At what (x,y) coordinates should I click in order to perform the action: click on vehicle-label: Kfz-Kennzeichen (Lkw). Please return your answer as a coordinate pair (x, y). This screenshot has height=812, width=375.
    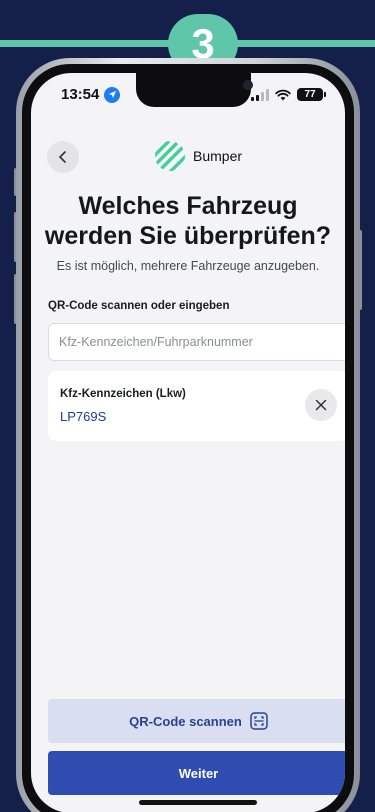
    Looking at the image, I should click on (123, 394).